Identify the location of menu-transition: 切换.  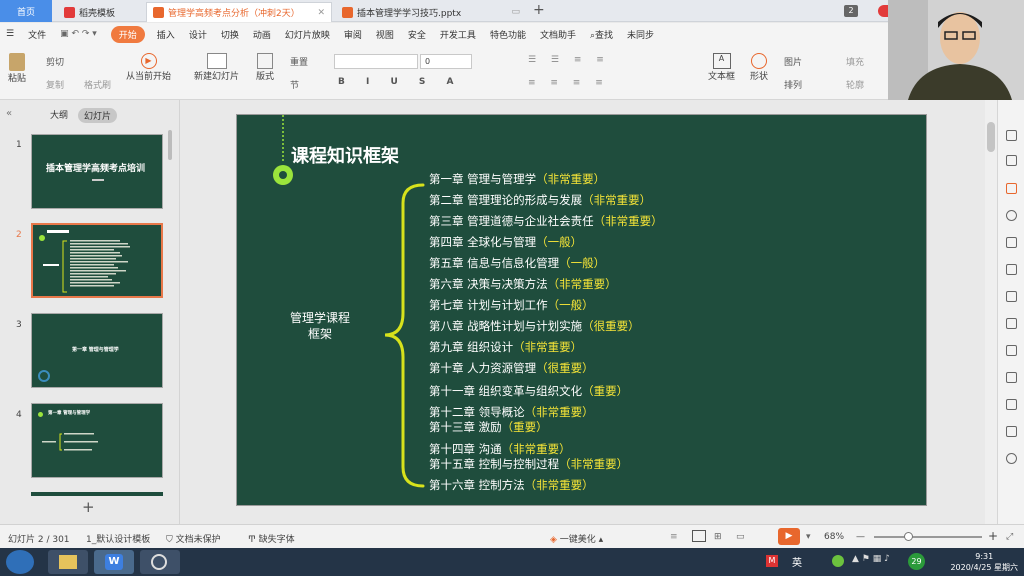
(230, 34).